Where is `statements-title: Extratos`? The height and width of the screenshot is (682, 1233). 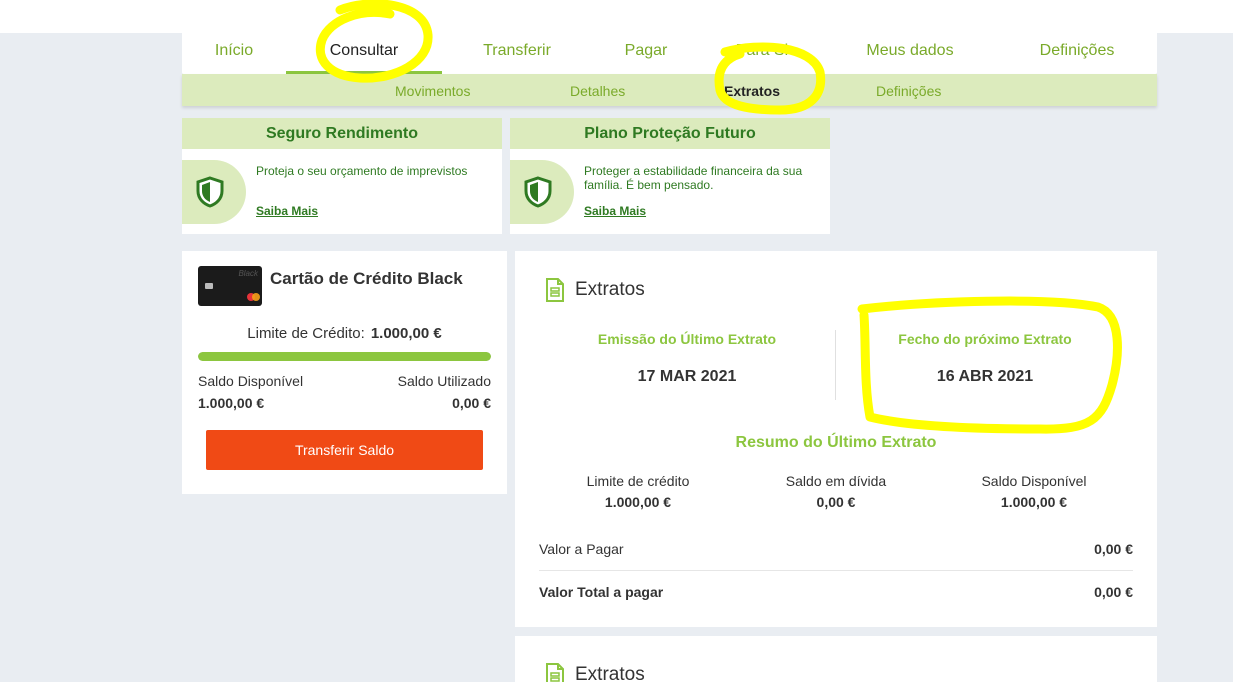
statements-title: Extratos is located at coordinates (610, 289).